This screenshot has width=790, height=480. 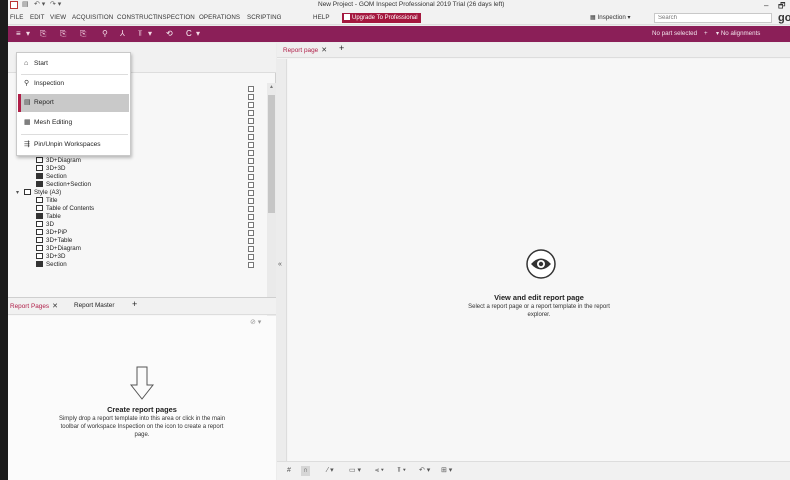 I want to click on tree-item: 3D+PiP, so click(x=51, y=233).